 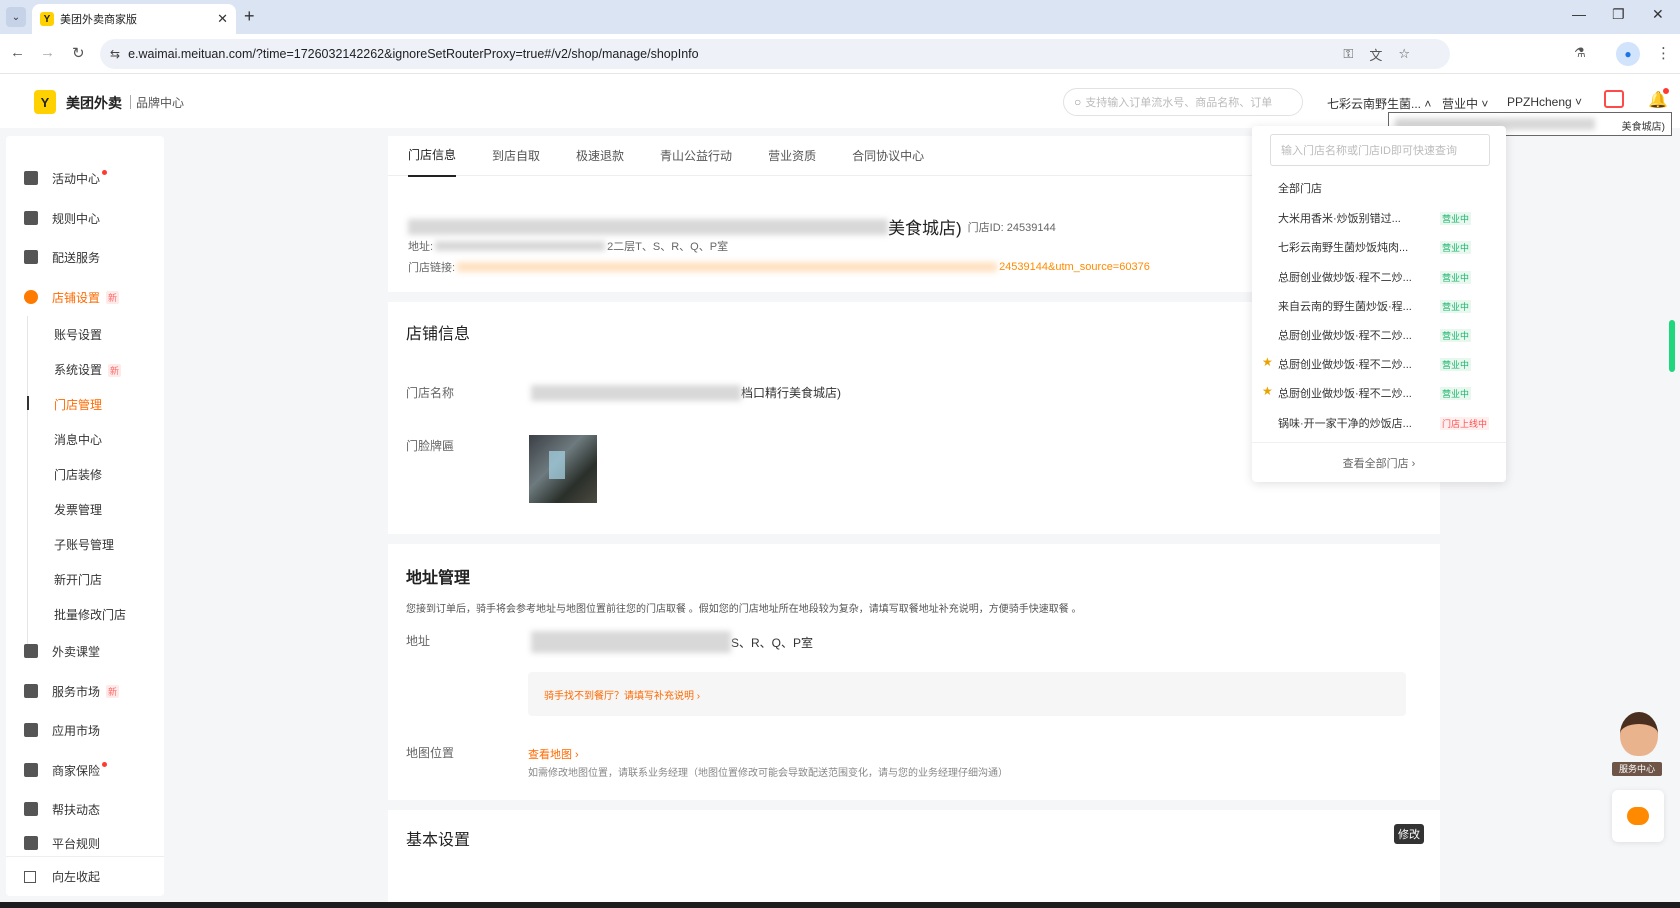 I want to click on store-search-input: 输入门店名称或门店ID即可快速查询, so click(x=1380, y=150).